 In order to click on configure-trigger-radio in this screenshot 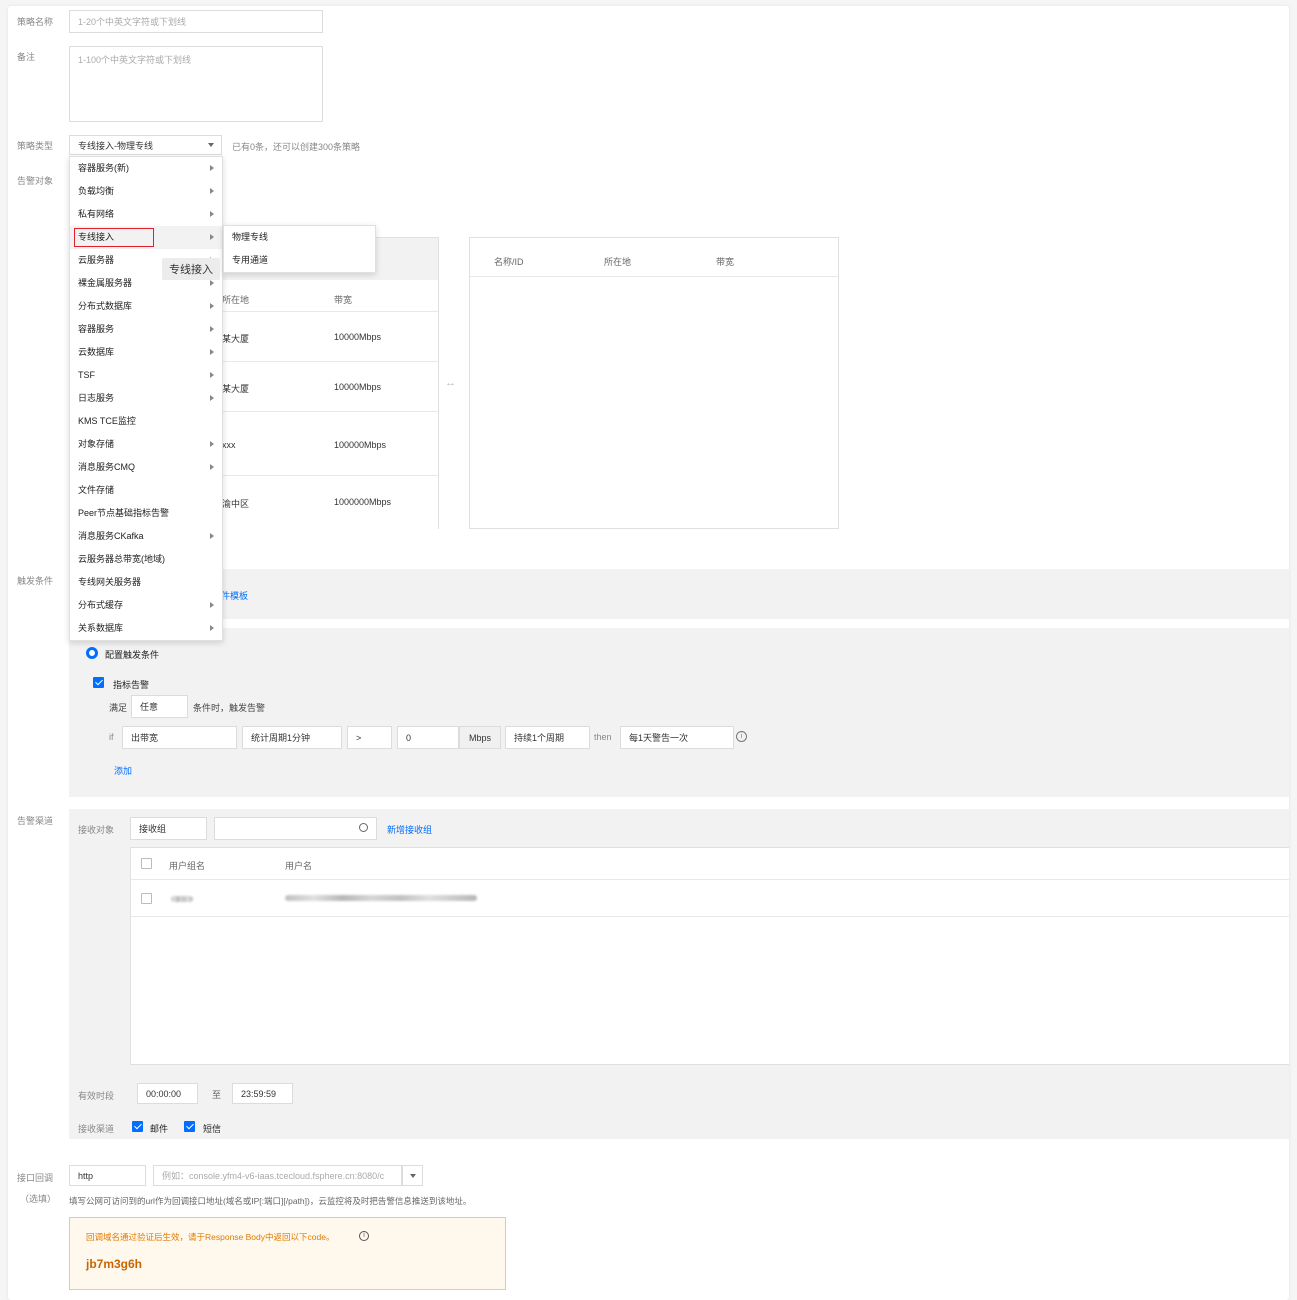, I will do `click(92, 653)`.